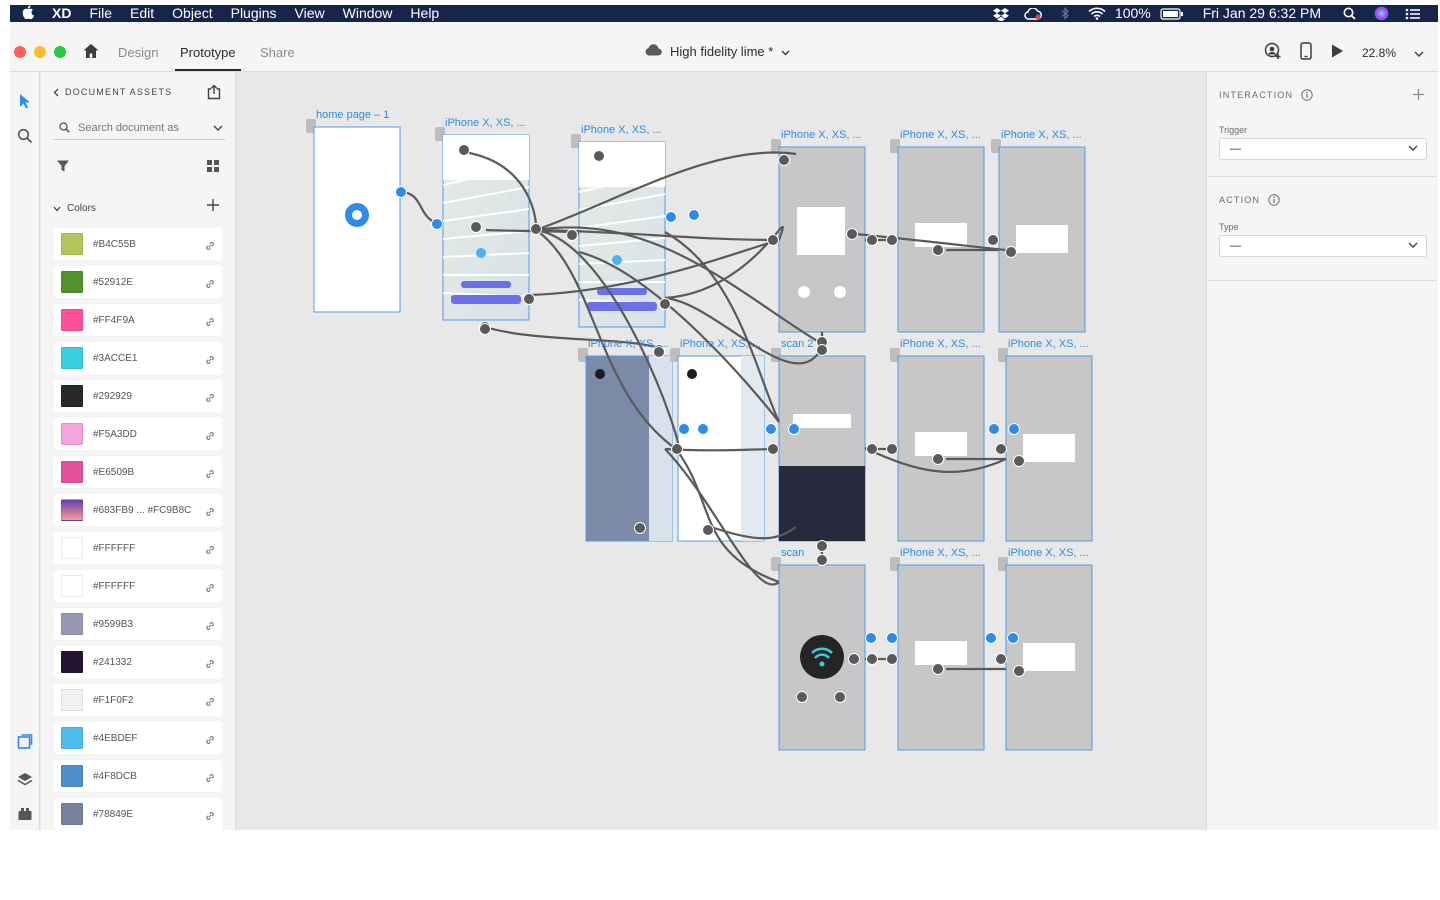 This screenshot has height=900, width=1440. What do you see at coordinates (138, 358) in the screenshot?
I see `color-swatch-row: #3ACCE1` at bounding box center [138, 358].